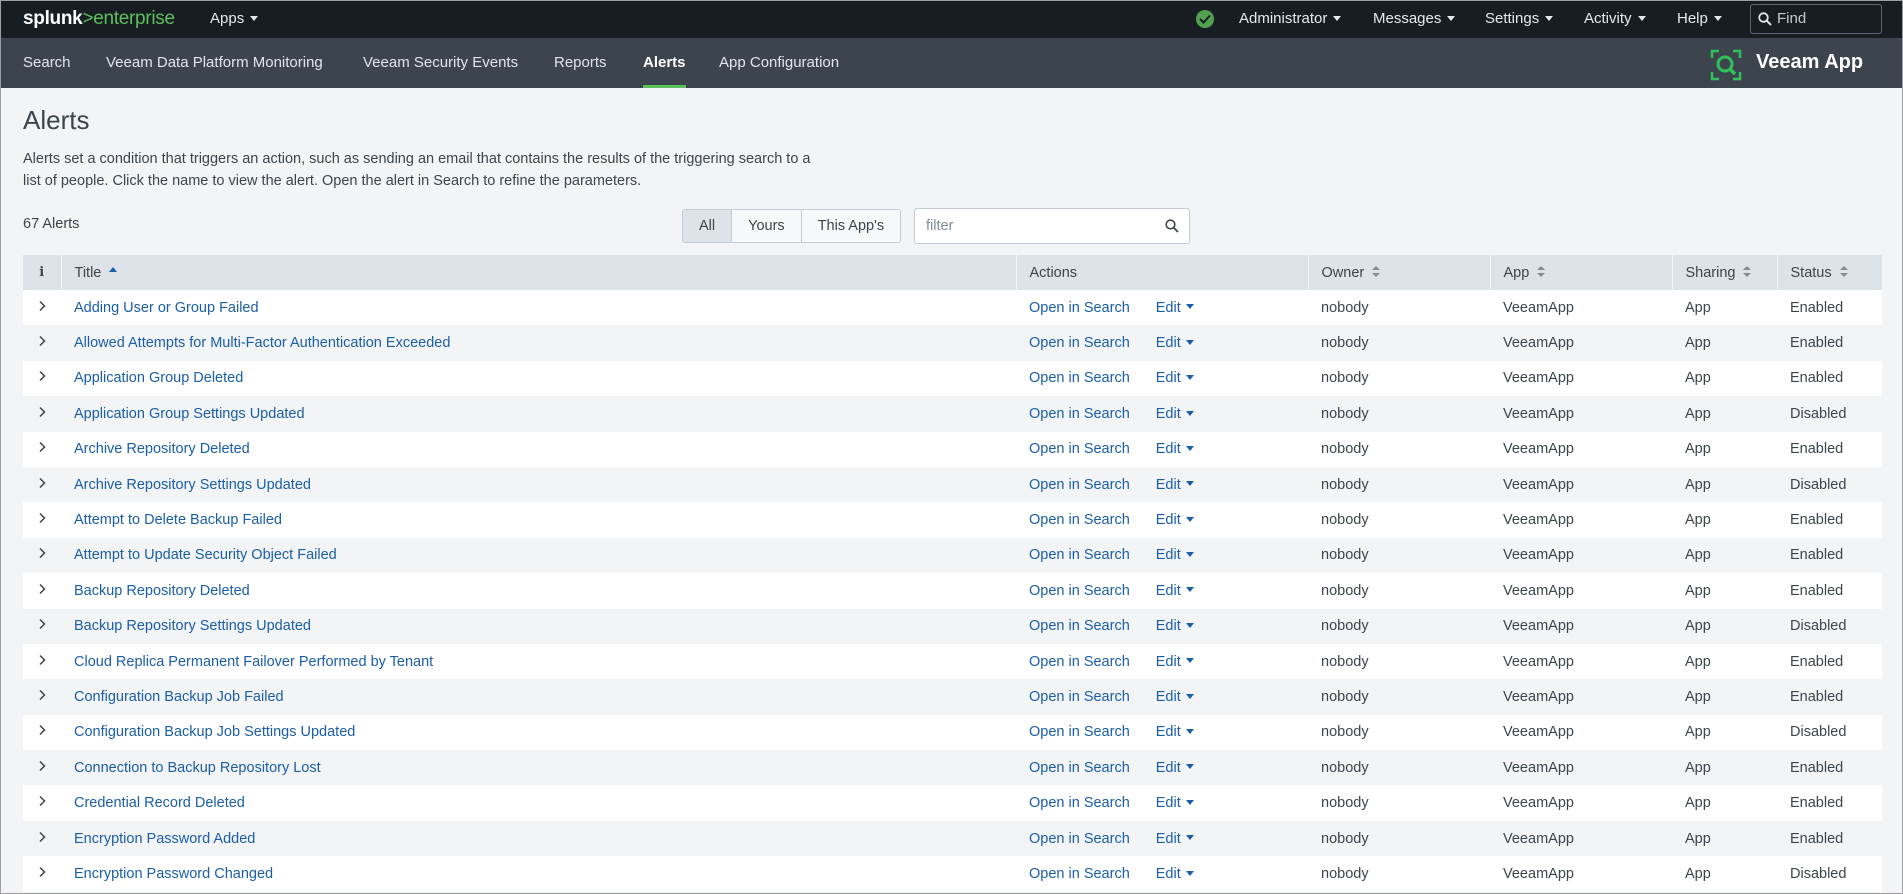  Describe the element at coordinates (708, 226) in the screenshot. I see `filter-all-button: All` at that location.